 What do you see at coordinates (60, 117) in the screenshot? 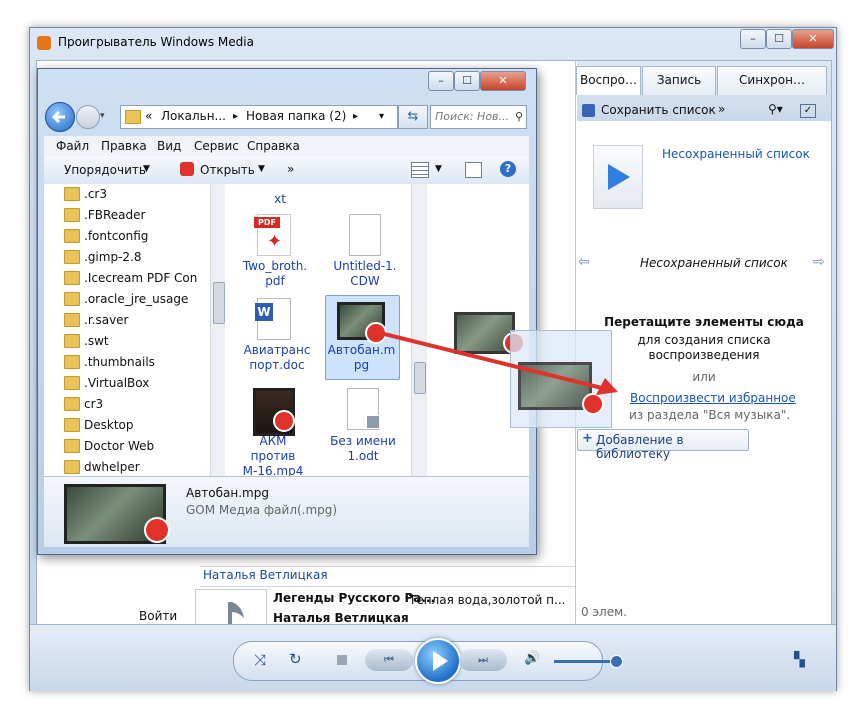
I see `back-button` at bounding box center [60, 117].